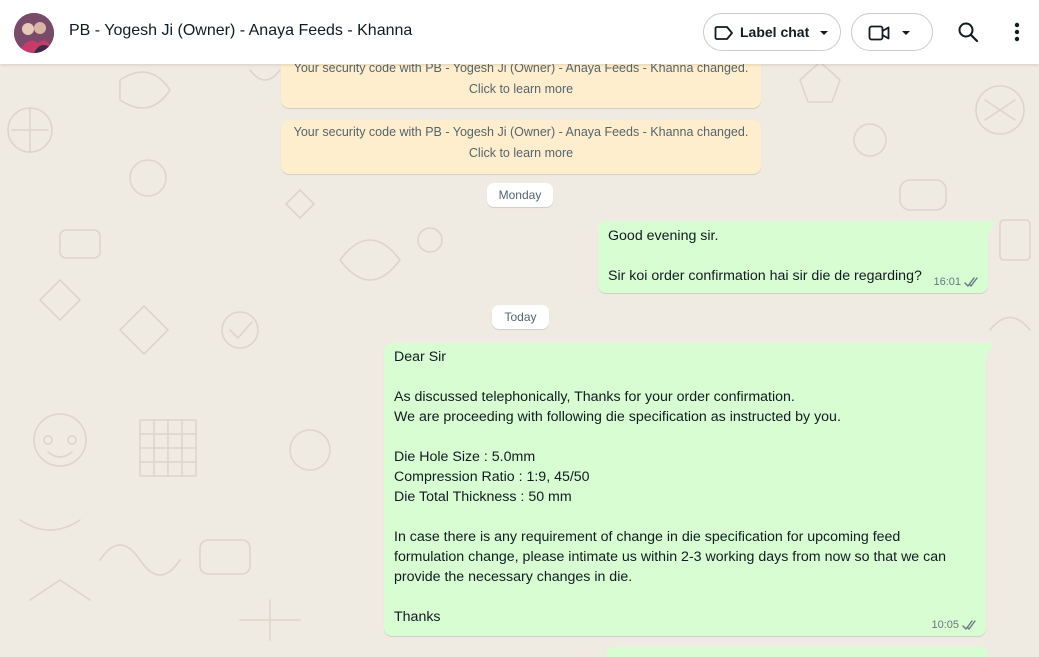 The width and height of the screenshot is (1039, 657). I want to click on contact-avatar, so click(34, 33).